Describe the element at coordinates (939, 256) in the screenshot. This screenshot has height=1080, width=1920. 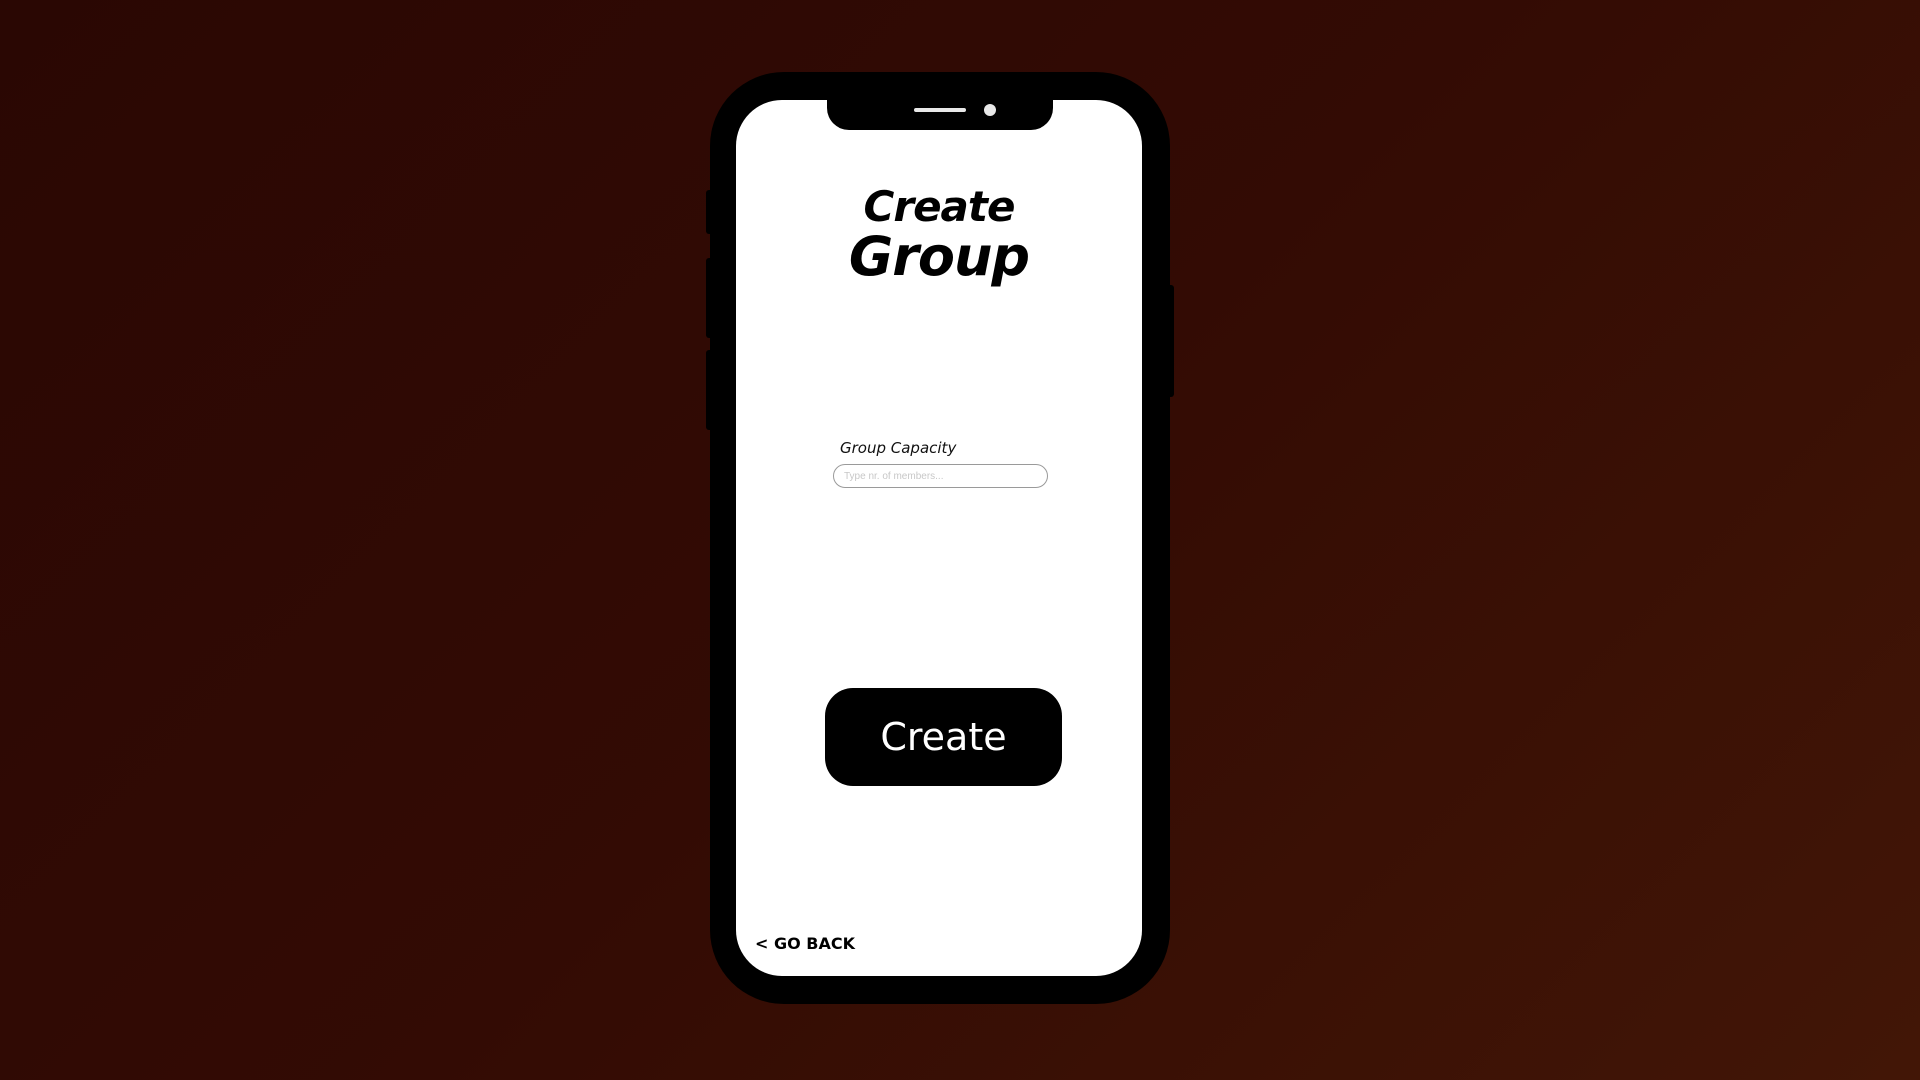
I see `page-title-line2: Group` at that location.